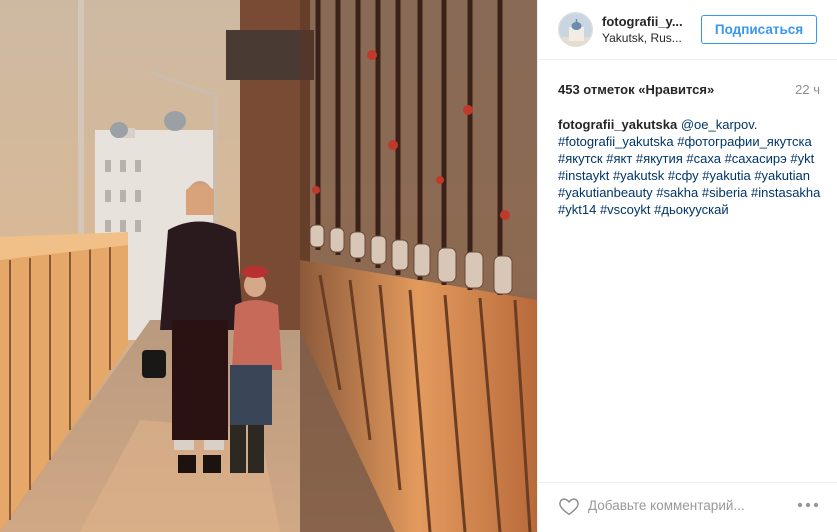 This screenshot has height=532, width=837. I want to click on hashtag-link: #саха, so click(703, 158).